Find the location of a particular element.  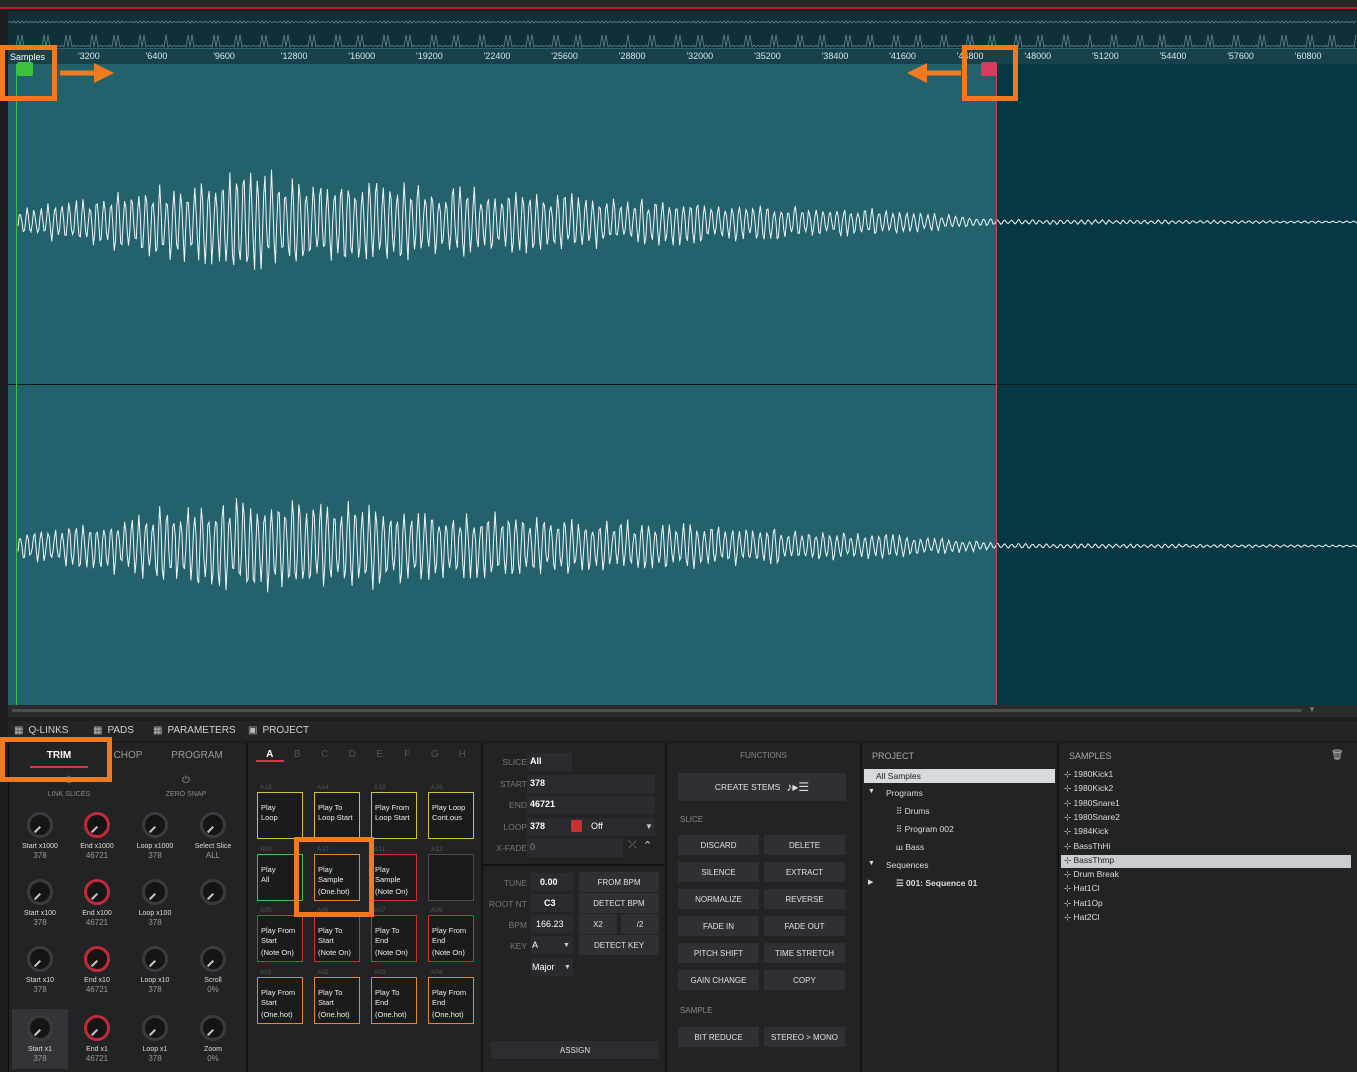

pad-a06: A06 Play To Start (Note On) is located at coordinates (337, 934).